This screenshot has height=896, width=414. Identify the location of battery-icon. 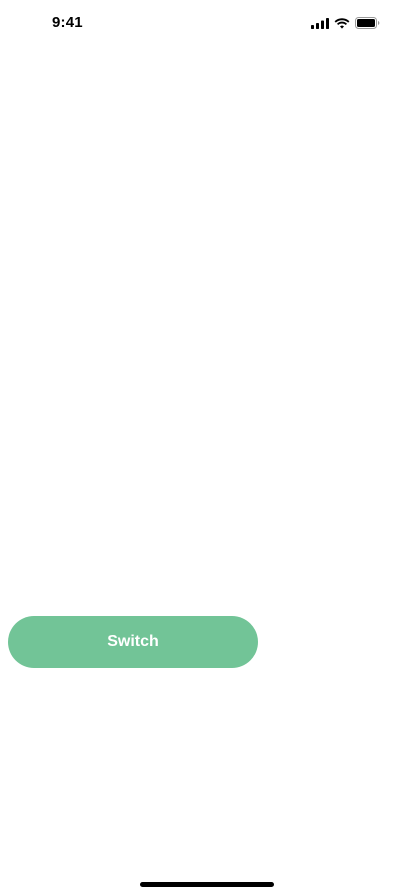
(367, 23).